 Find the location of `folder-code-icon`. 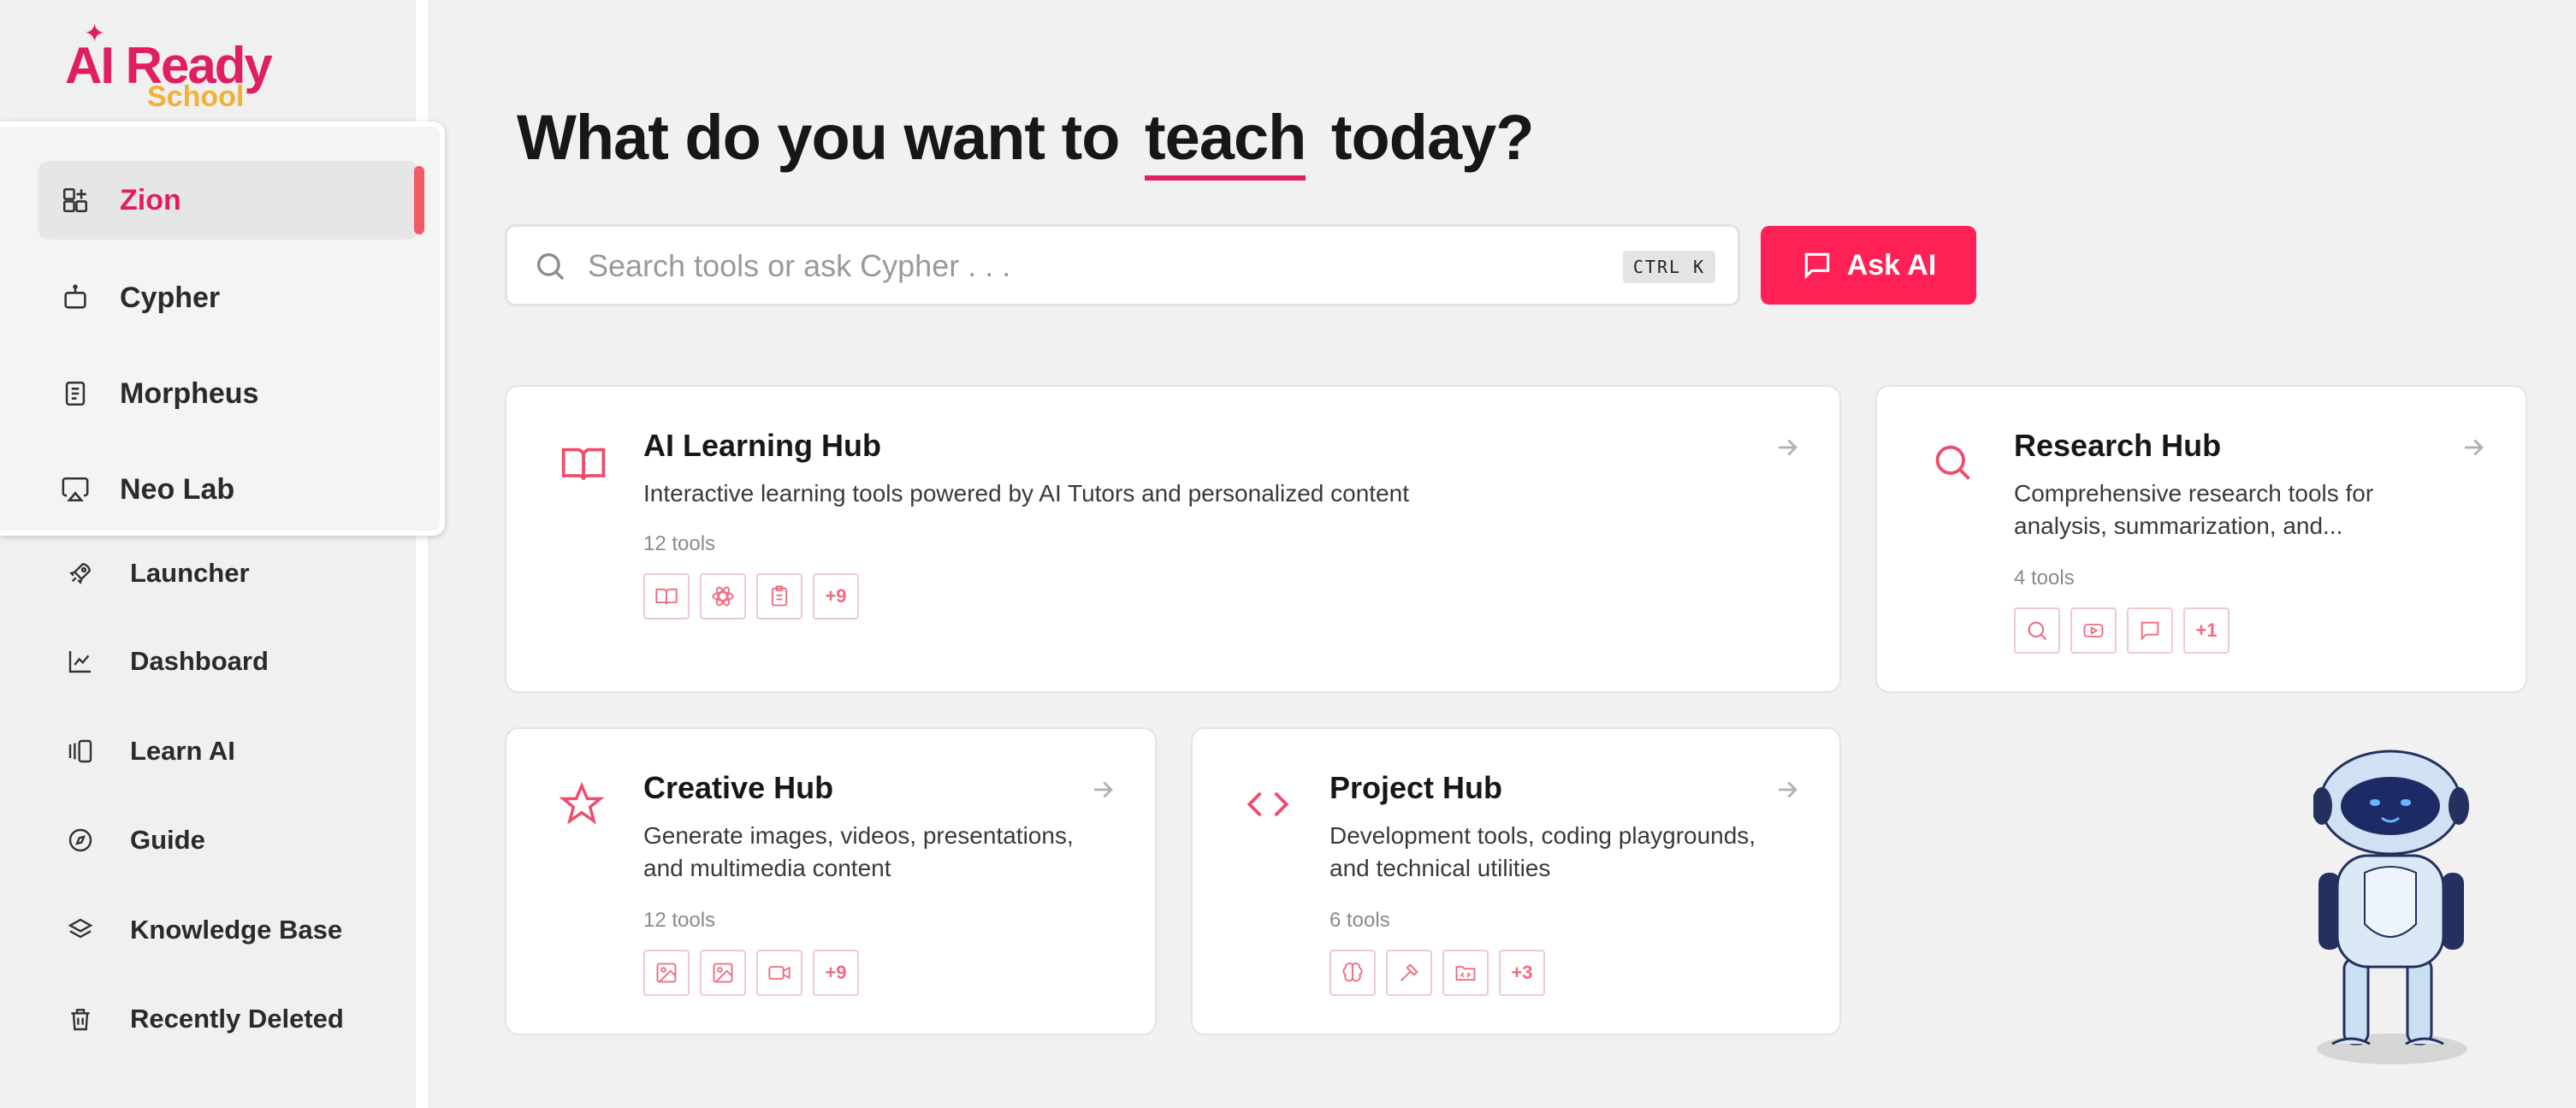

folder-code-icon is located at coordinates (1465, 973).